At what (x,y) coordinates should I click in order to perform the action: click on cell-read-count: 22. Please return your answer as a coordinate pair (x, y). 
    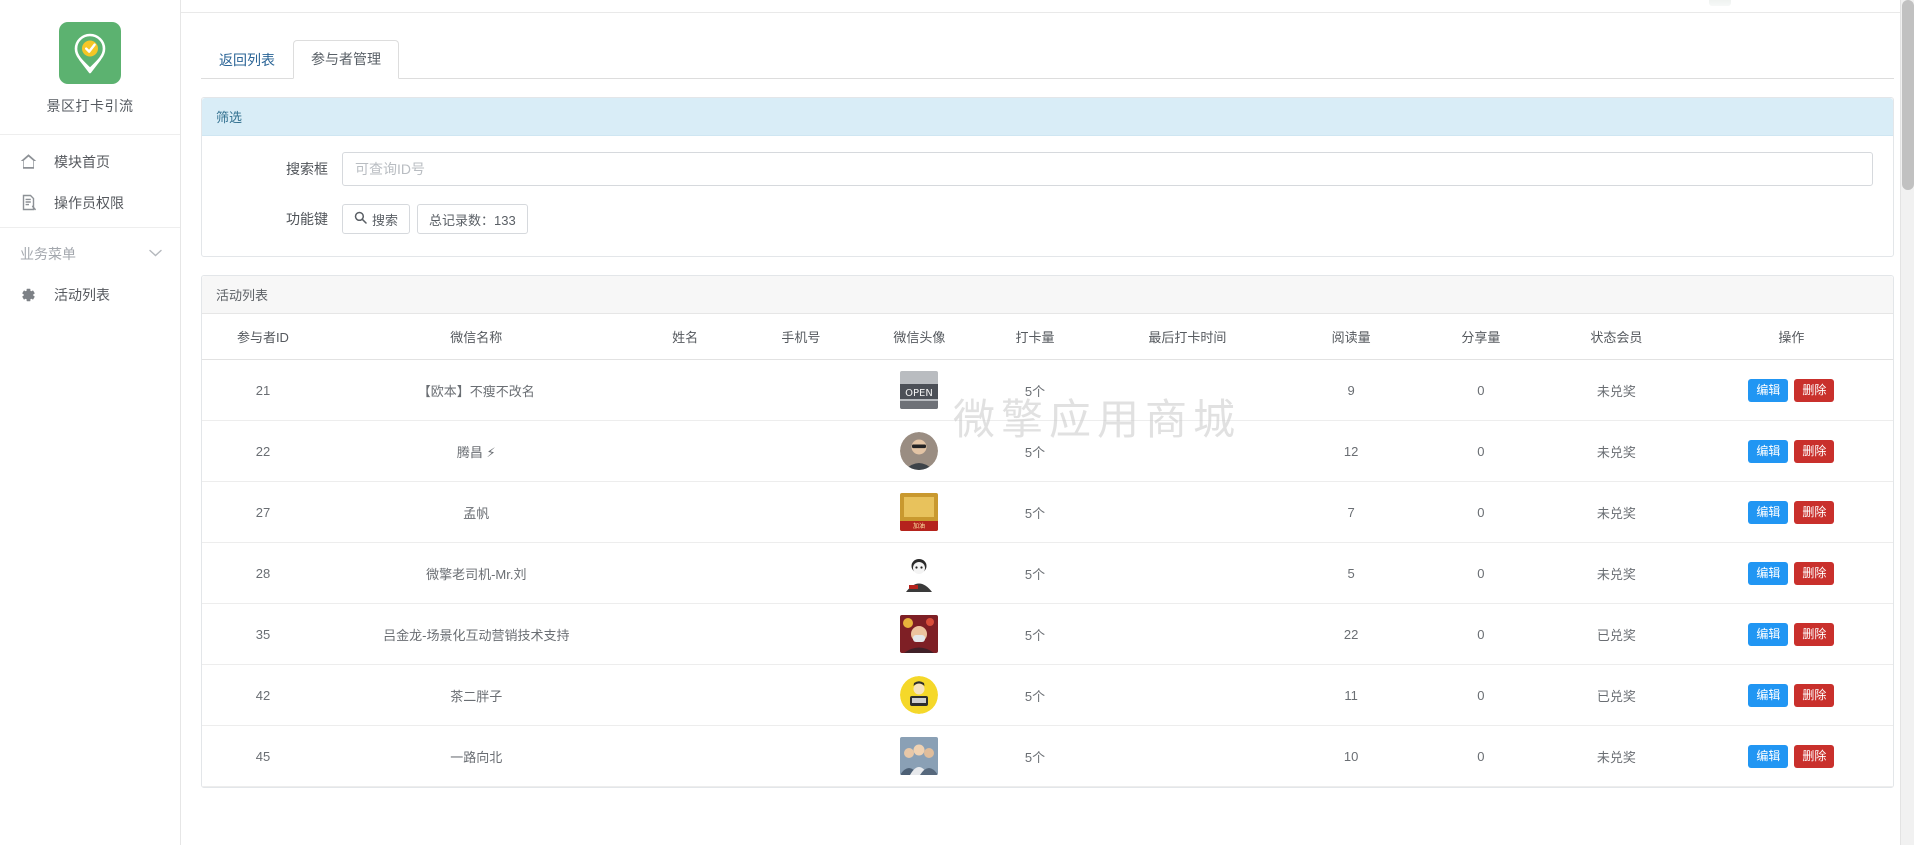
    Looking at the image, I should click on (1351, 634).